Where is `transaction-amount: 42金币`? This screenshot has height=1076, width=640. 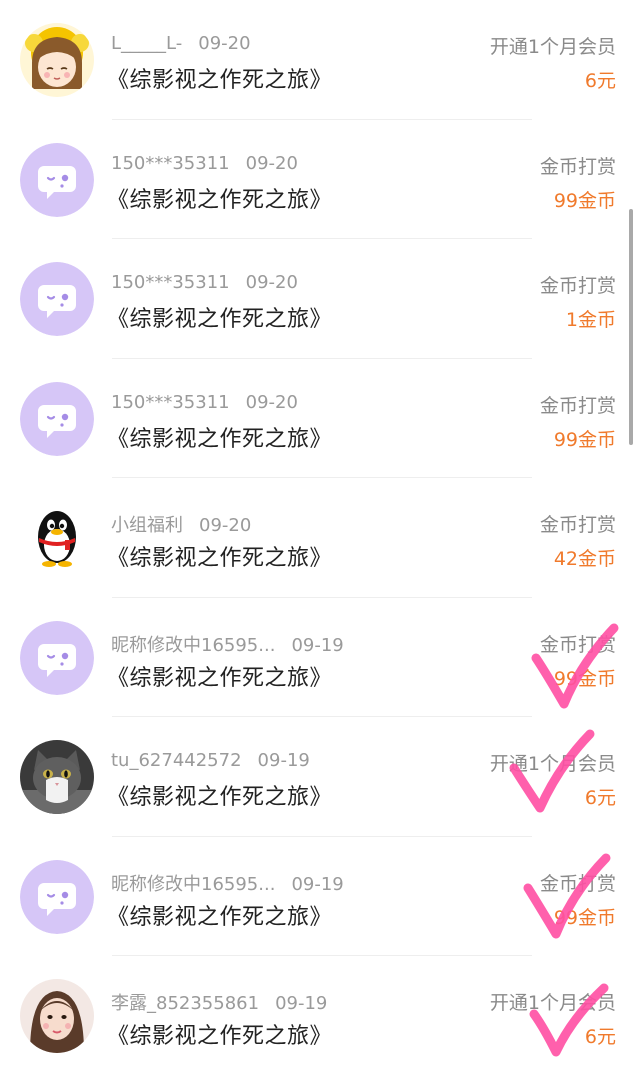
transaction-amount: 42金币 is located at coordinates (584, 559).